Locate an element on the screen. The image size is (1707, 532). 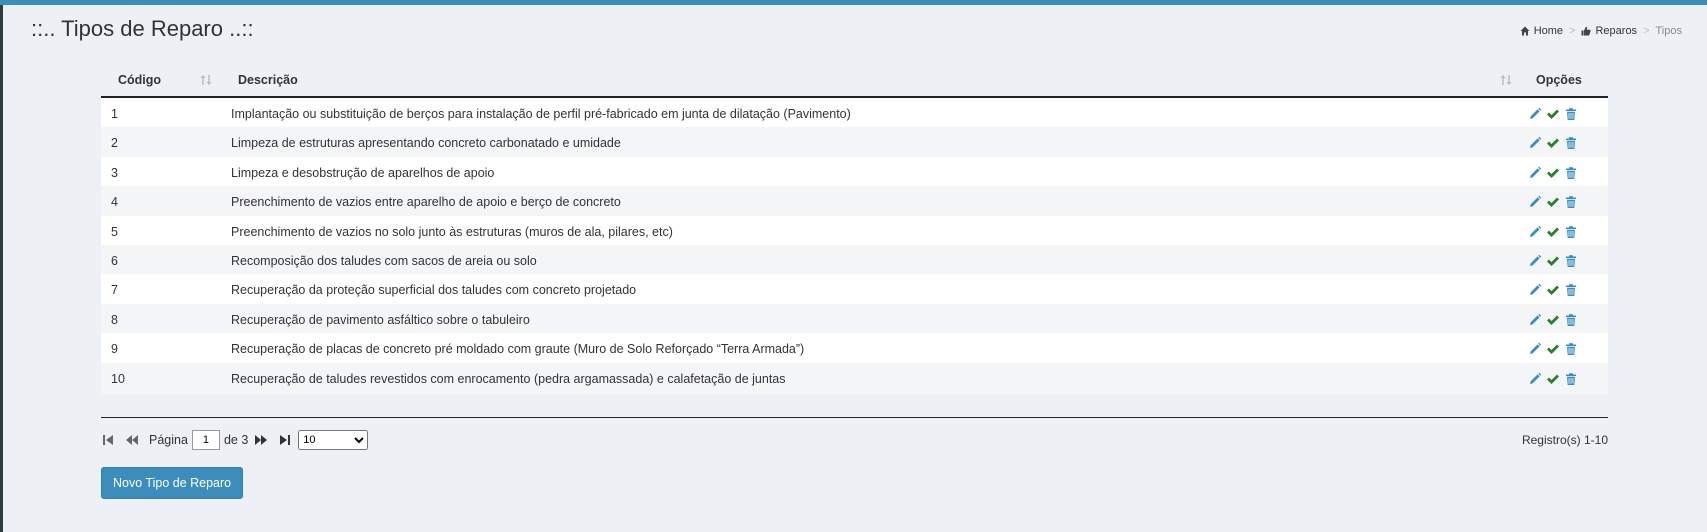
table-bottom-border is located at coordinates (854, 417).